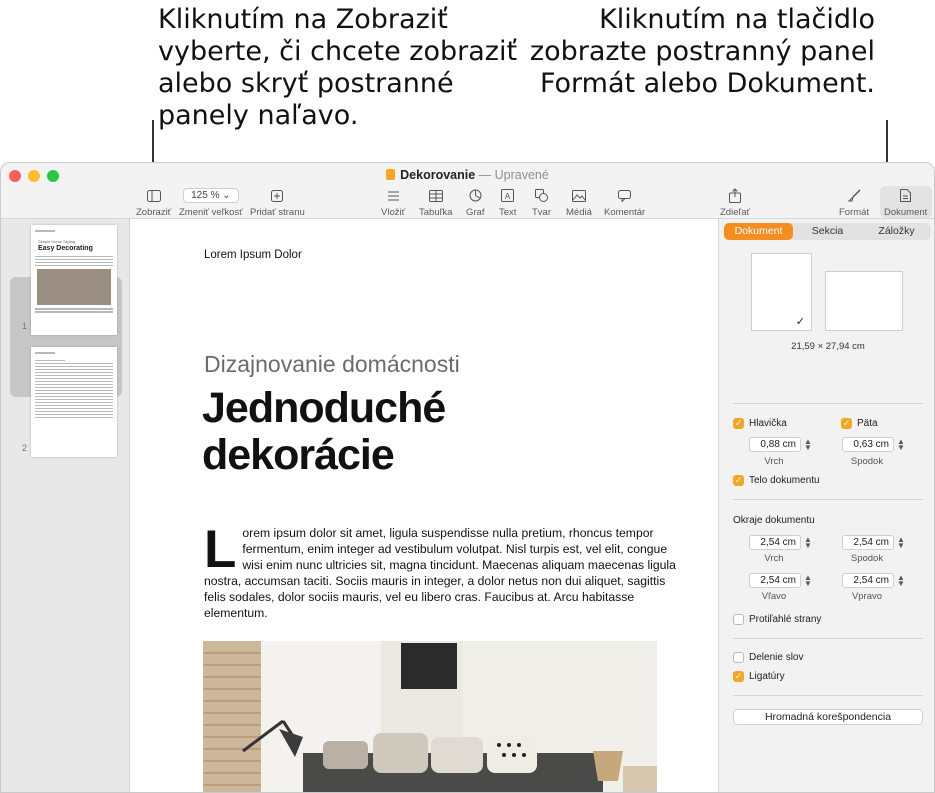 This screenshot has width=935, height=793. I want to click on view-button: Zobraziť, so click(153, 202).